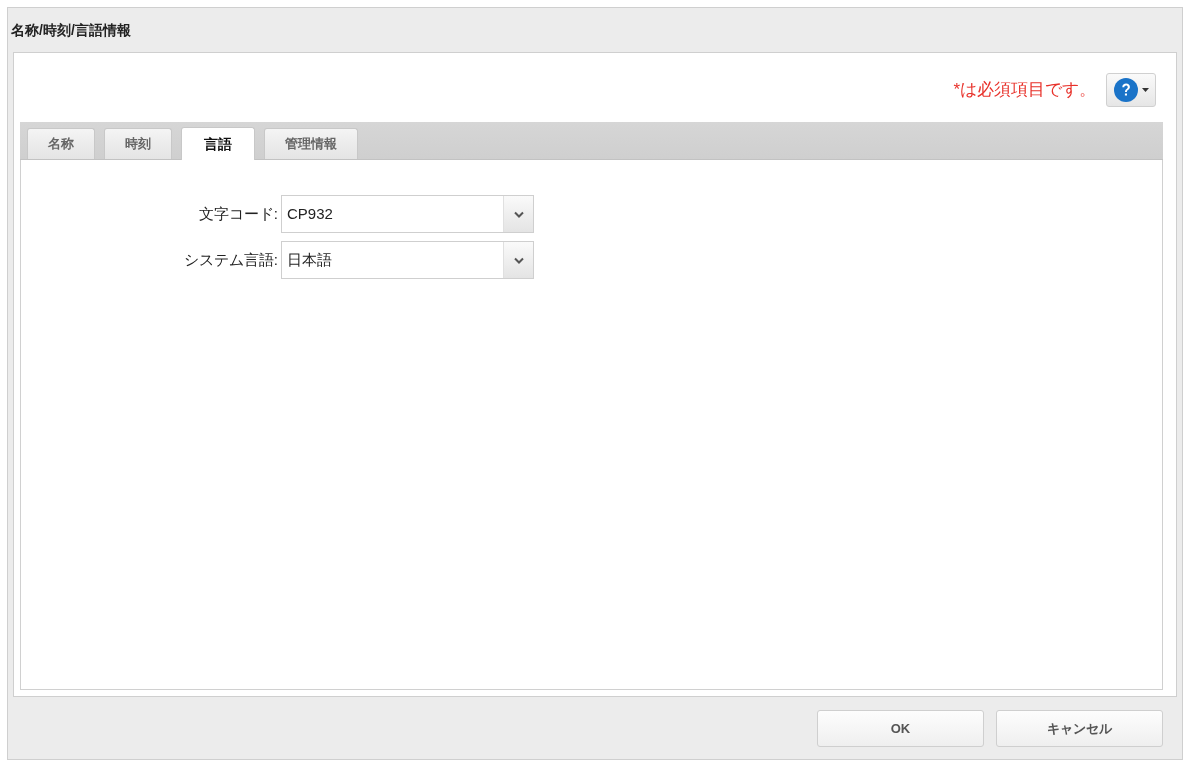 The image size is (1190, 765). What do you see at coordinates (407, 260) in the screenshot?
I see `dropdown: 日本語` at bounding box center [407, 260].